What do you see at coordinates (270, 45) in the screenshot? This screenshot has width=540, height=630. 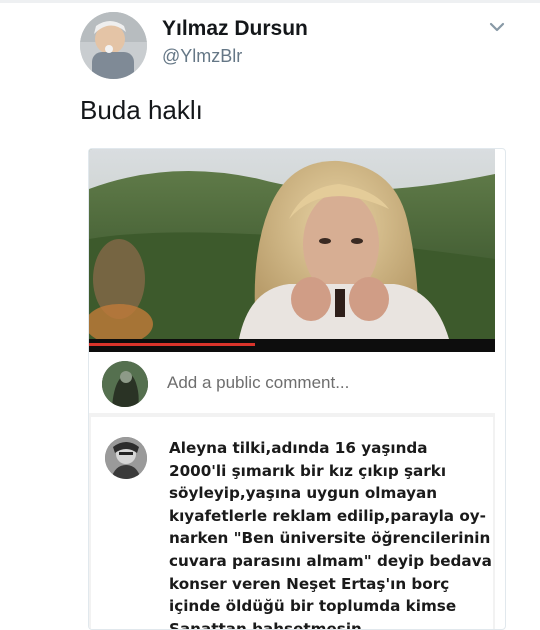 I see `tweet-header: Yılmaz Dursun @YlmzBlr` at bounding box center [270, 45].